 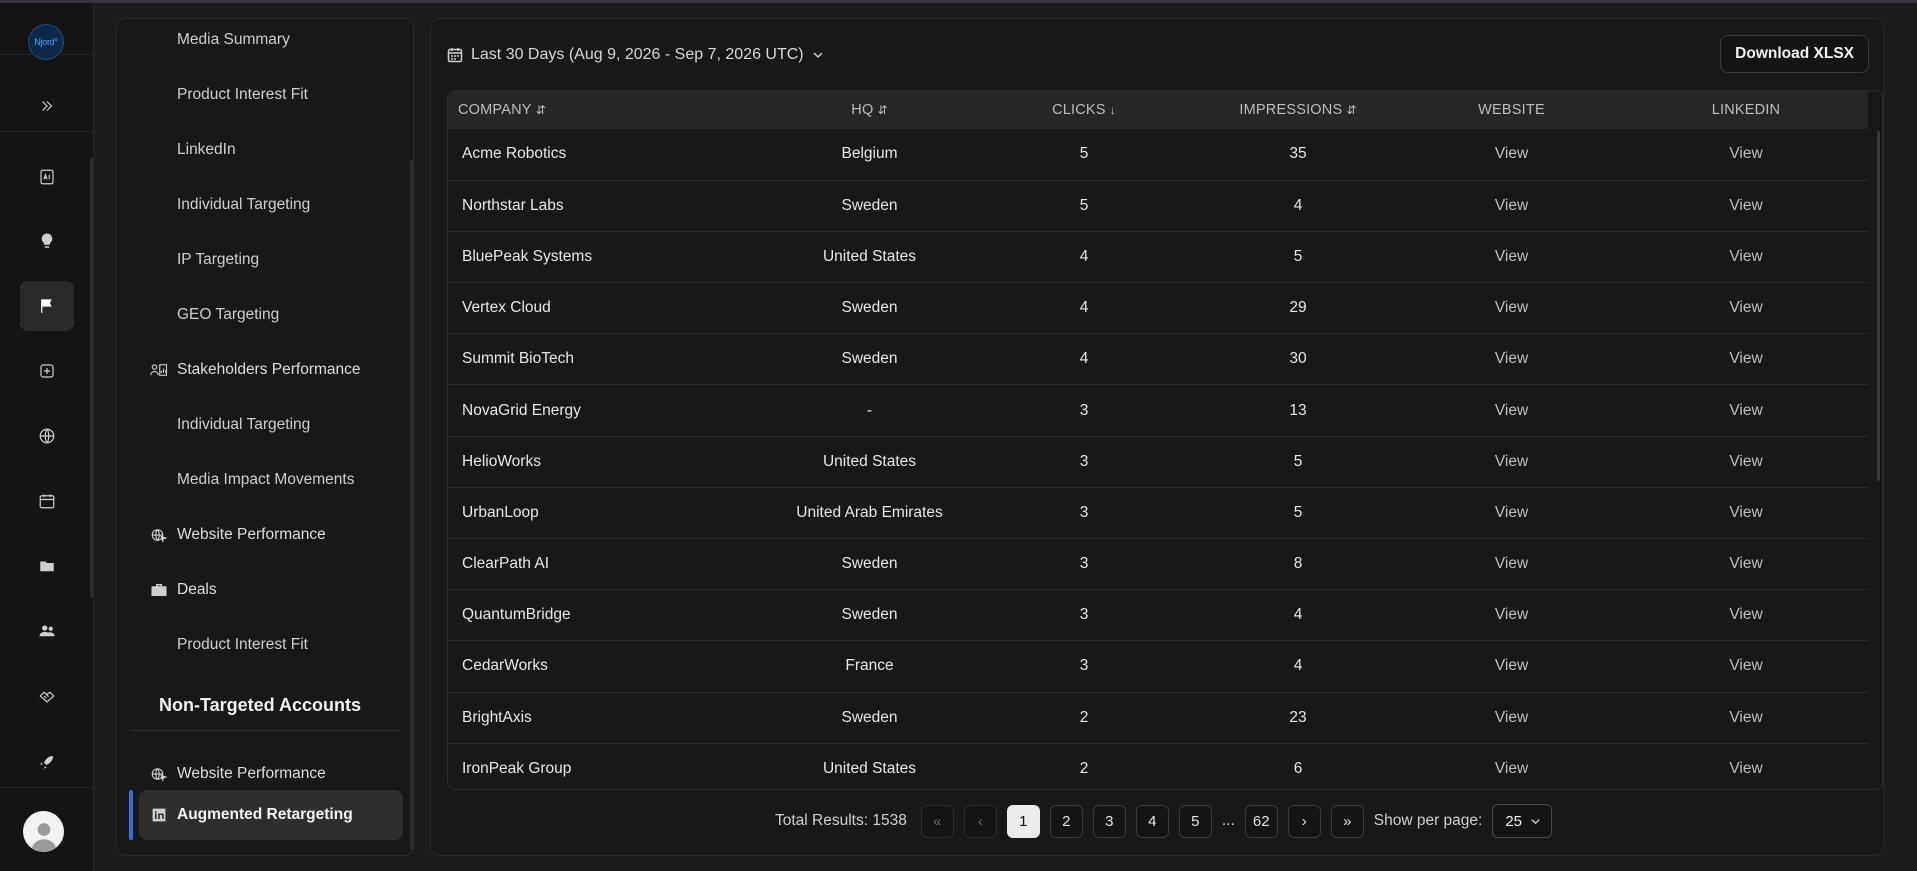 What do you see at coordinates (1511, 110) in the screenshot?
I see `column-label: WEBSITE` at bounding box center [1511, 110].